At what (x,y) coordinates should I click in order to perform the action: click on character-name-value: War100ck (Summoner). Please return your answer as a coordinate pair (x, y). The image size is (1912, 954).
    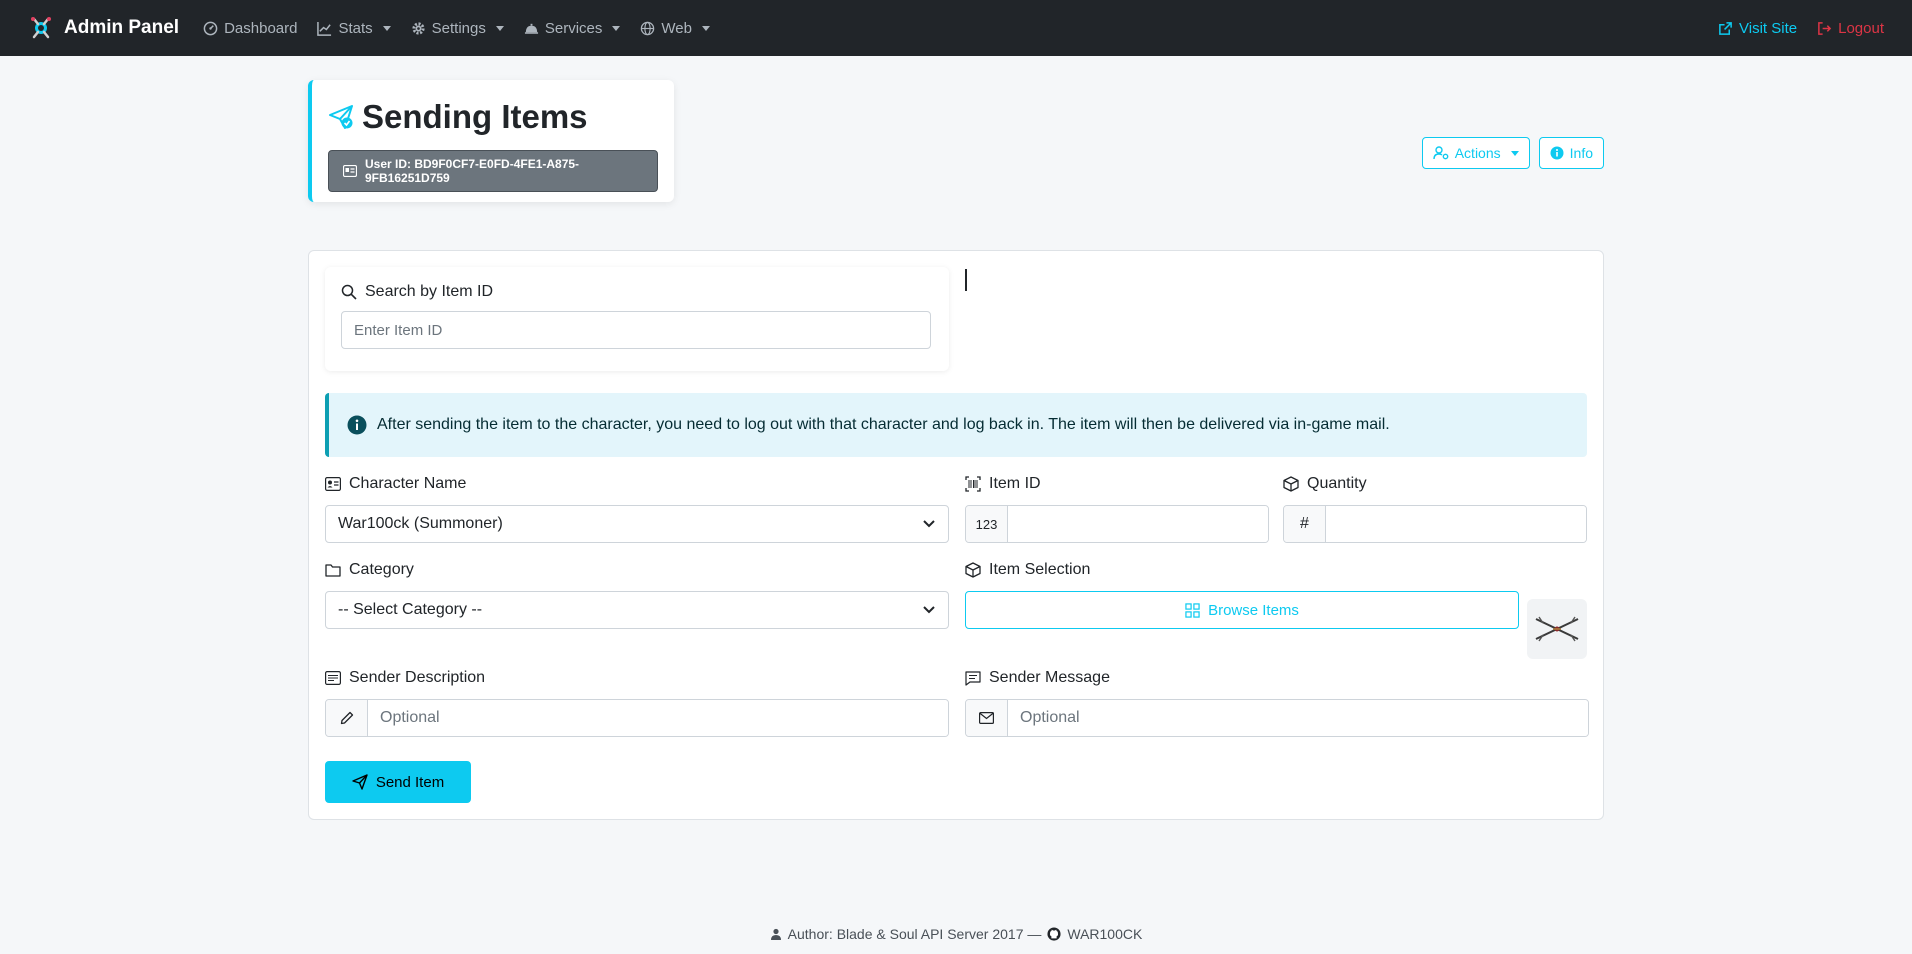
    Looking at the image, I should click on (420, 523).